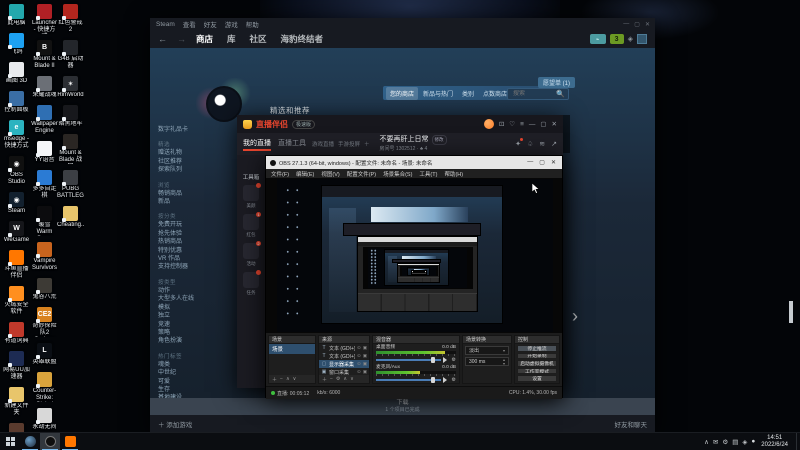 The width and height of the screenshot is (800, 450). Describe the element at coordinates (16, 15) in the screenshot. I see `desktop-icon: 此电脑` at that location.